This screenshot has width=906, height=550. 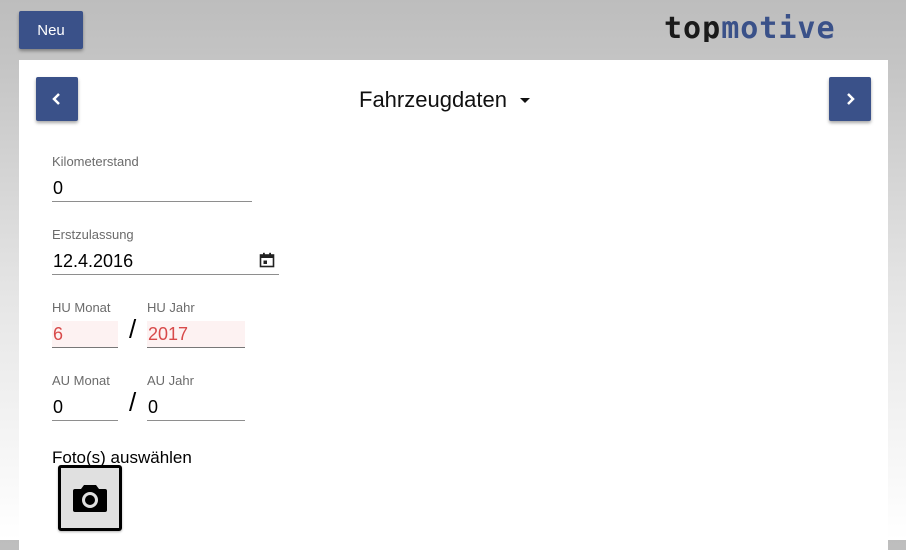 I want to click on topmotive-logo: topmotive, so click(x=750, y=28).